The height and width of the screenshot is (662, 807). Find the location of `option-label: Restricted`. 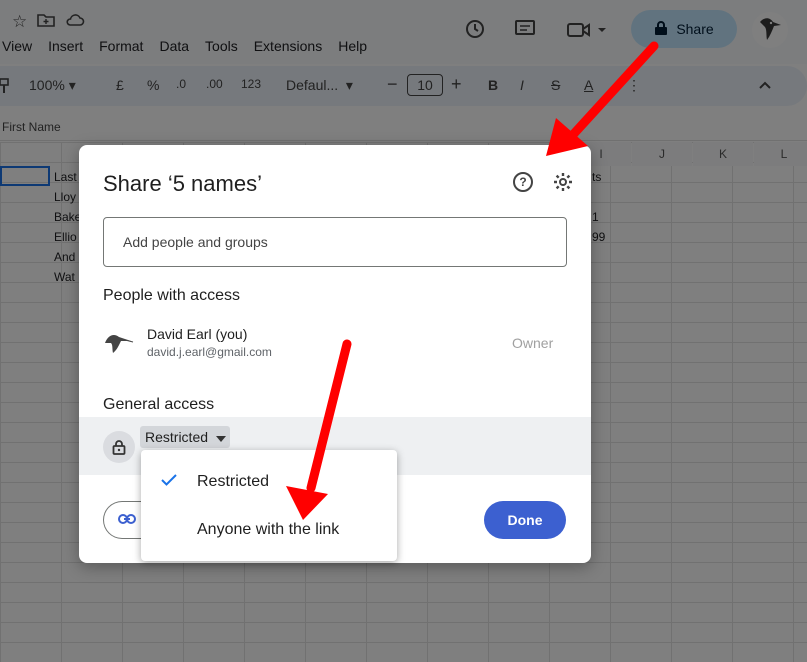

option-label: Restricted is located at coordinates (233, 481).